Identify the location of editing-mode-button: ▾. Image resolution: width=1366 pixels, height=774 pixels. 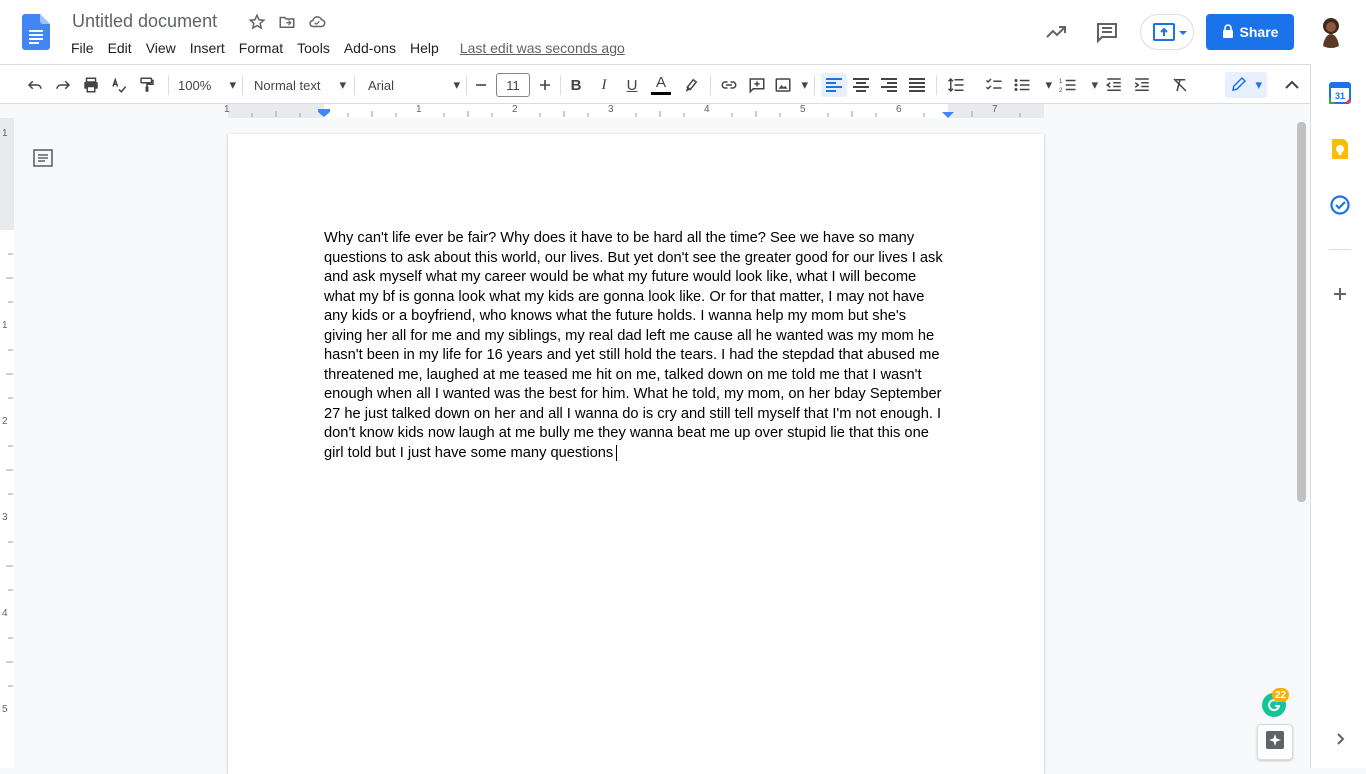
(1246, 85).